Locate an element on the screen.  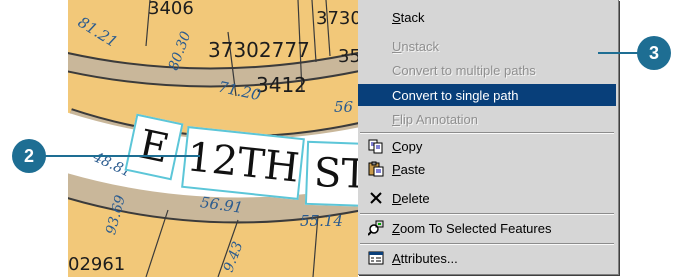
menu-item-delete: Delete is located at coordinates (487, 198).